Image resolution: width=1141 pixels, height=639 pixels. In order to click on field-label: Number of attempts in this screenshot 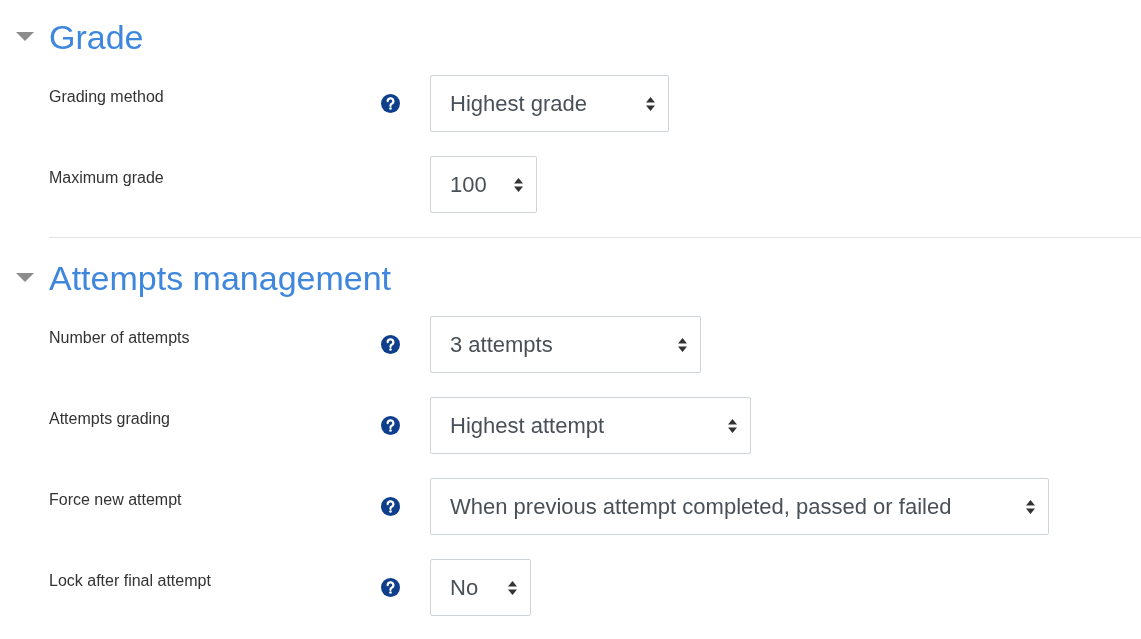, I will do `click(119, 337)`.